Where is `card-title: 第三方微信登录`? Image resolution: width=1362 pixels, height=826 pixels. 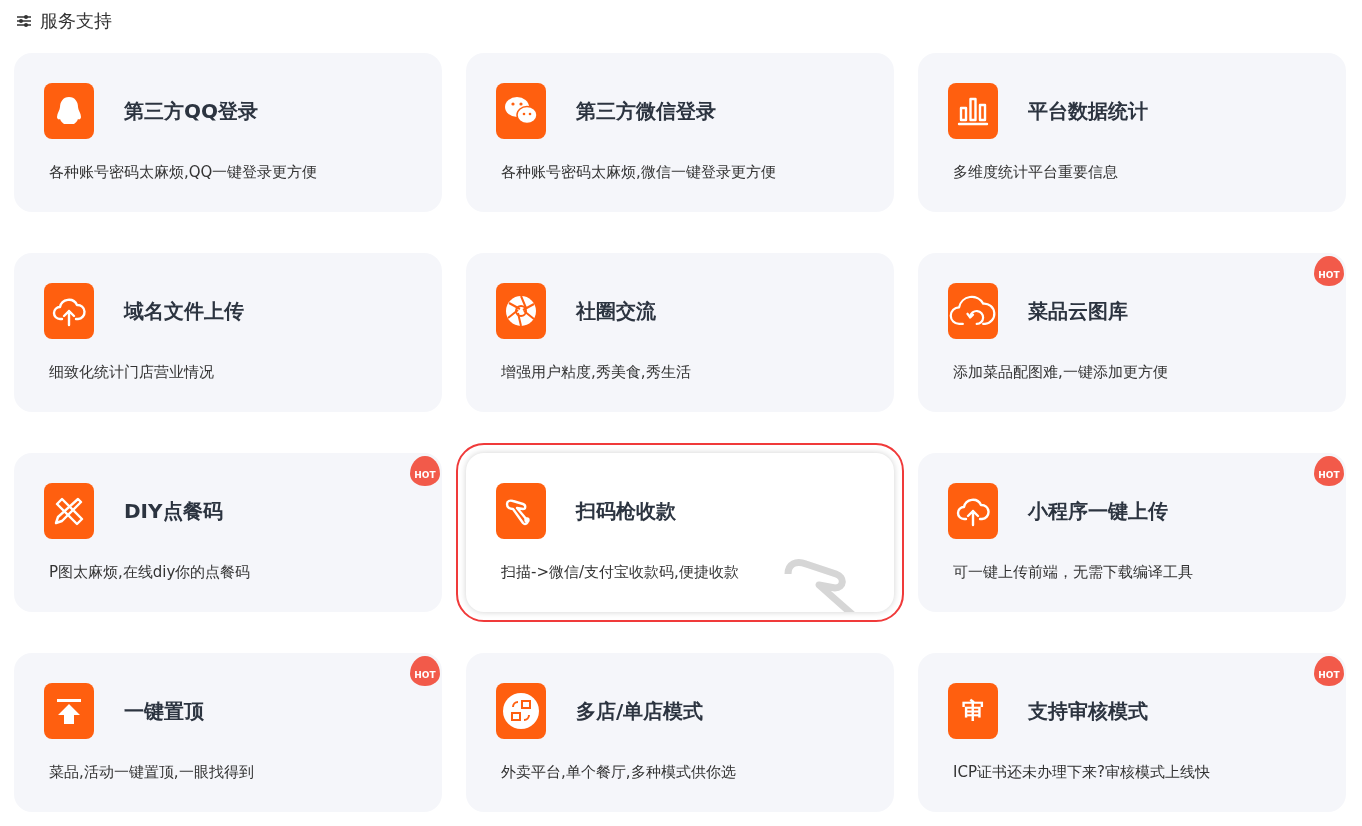
card-title: 第三方微信登录 is located at coordinates (646, 111).